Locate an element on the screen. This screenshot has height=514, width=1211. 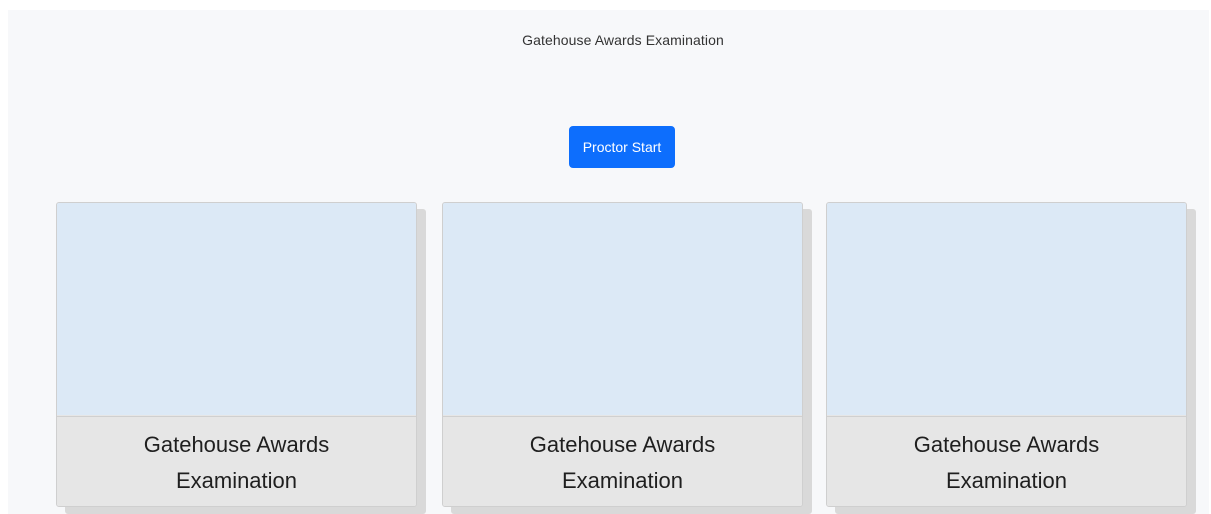
proctor-start-button: Proctor Start is located at coordinates (622, 147).